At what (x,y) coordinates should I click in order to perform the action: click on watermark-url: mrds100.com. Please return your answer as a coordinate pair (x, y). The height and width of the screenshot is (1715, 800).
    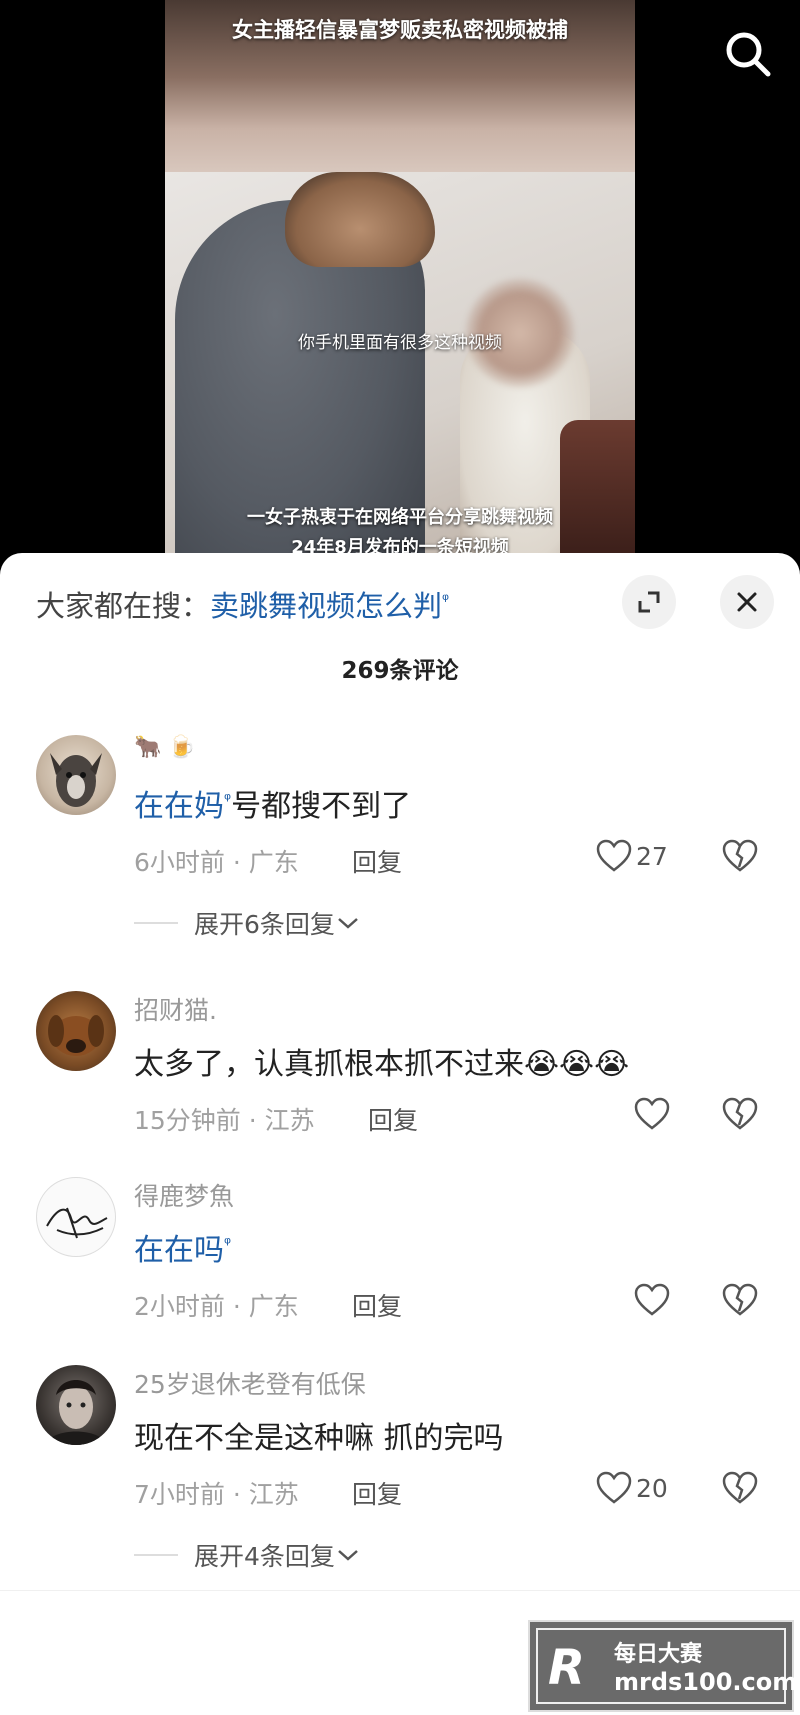
    Looking at the image, I should click on (706, 1682).